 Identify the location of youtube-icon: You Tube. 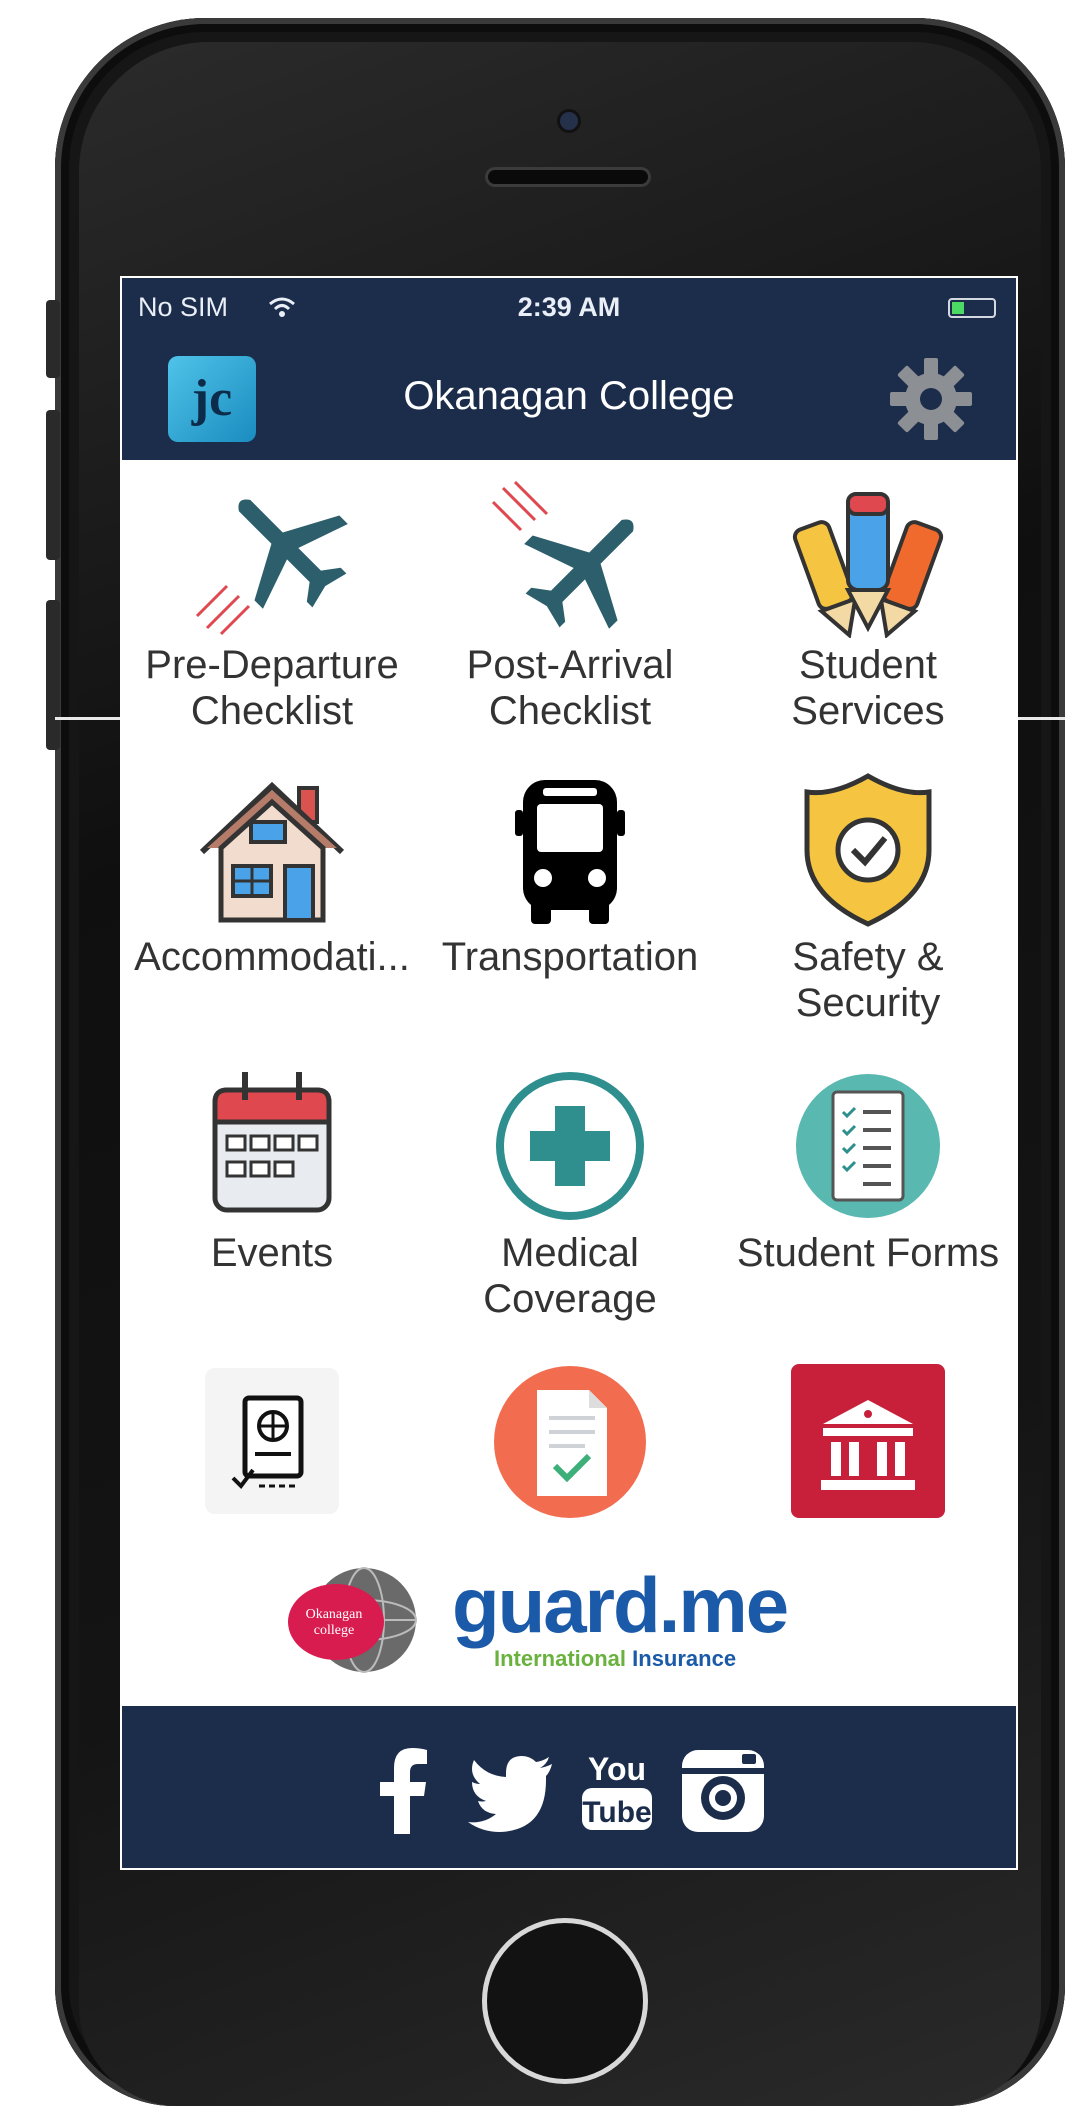
(617, 1791).